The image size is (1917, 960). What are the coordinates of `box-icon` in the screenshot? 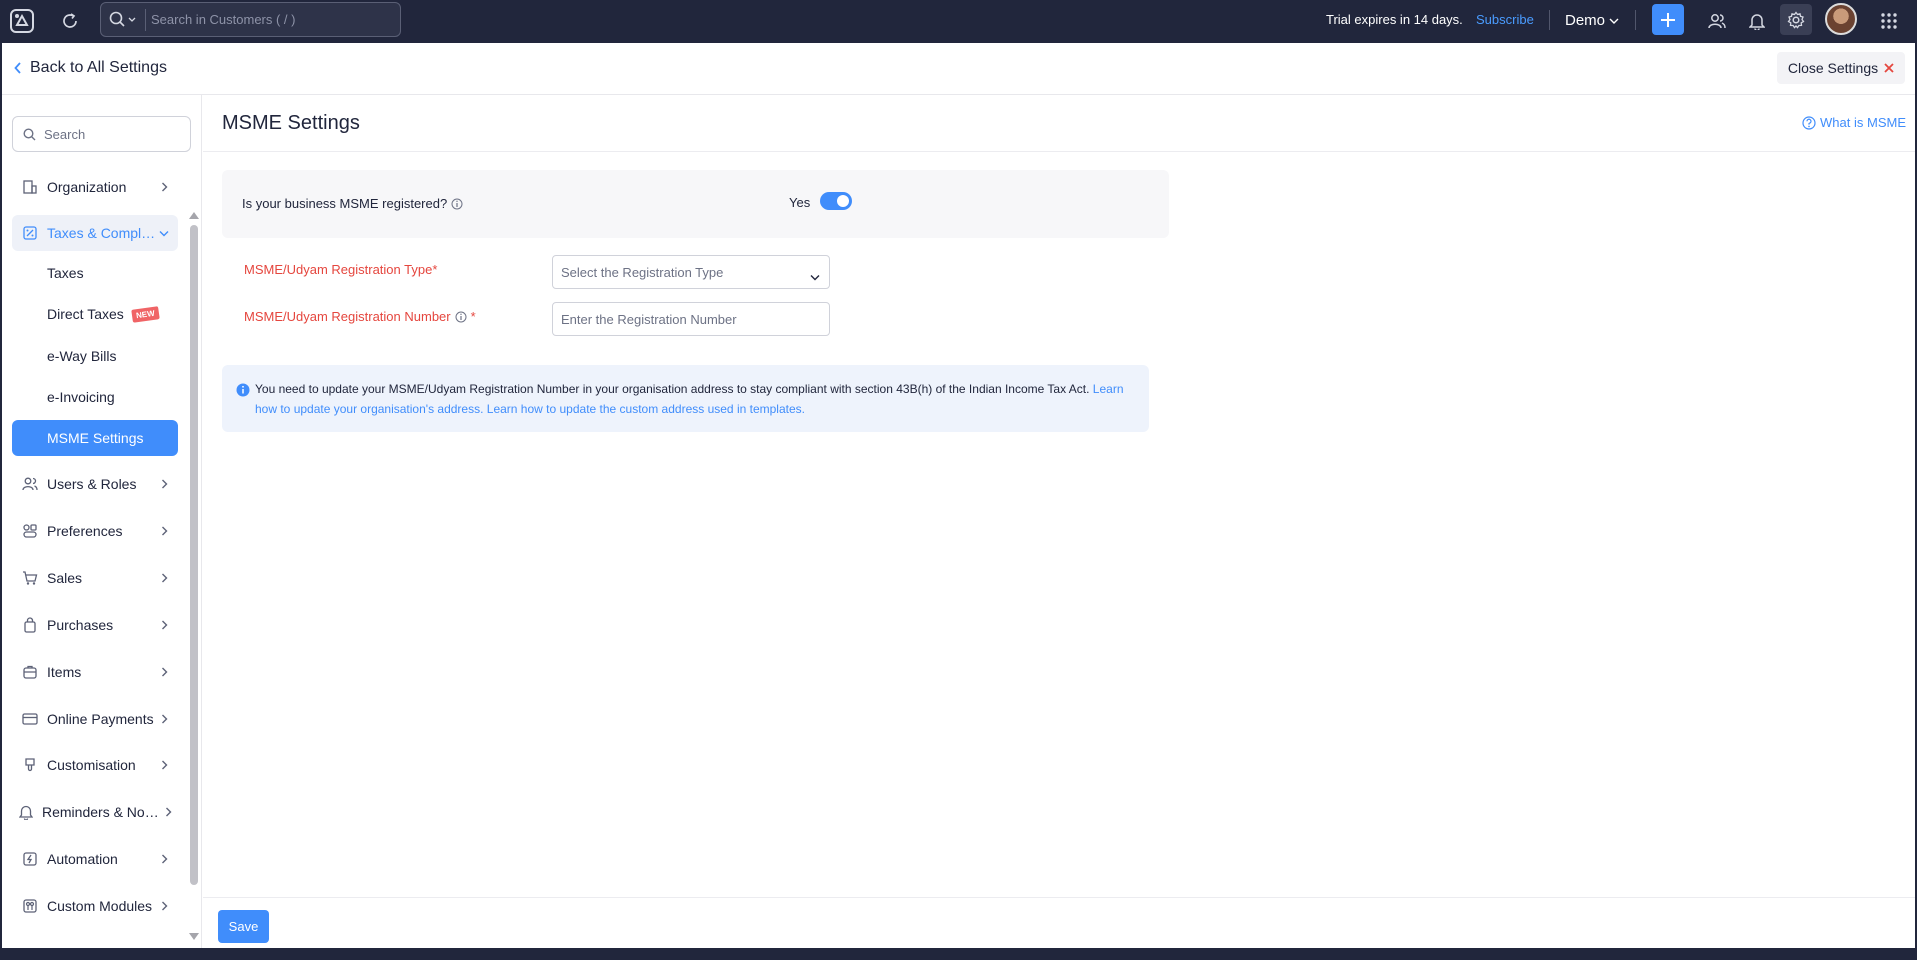 It's located at (30, 672).